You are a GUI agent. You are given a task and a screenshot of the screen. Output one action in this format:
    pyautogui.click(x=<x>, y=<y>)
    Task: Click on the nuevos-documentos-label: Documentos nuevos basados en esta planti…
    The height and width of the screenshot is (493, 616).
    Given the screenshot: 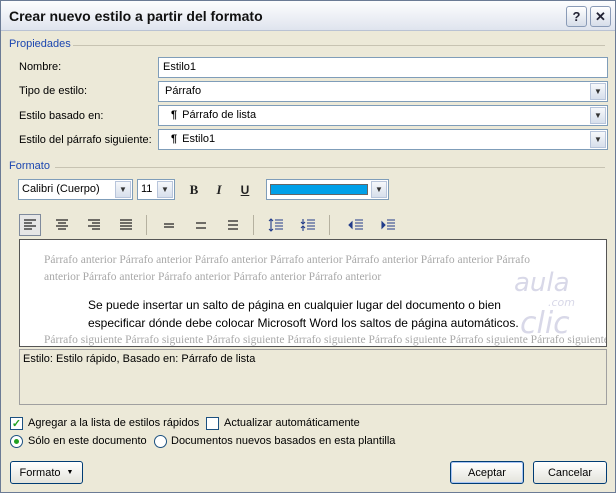 What is the action you would take?
    pyautogui.click(x=283, y=441)
    